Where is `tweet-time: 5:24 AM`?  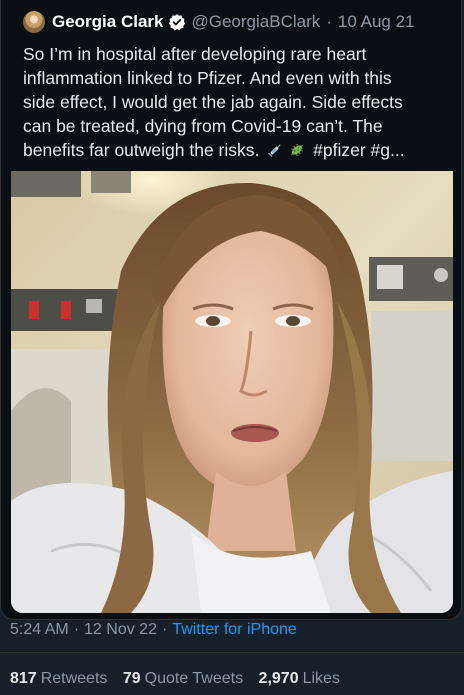 tweet-time: 5:24 AM is located at coordinates (39, 629).